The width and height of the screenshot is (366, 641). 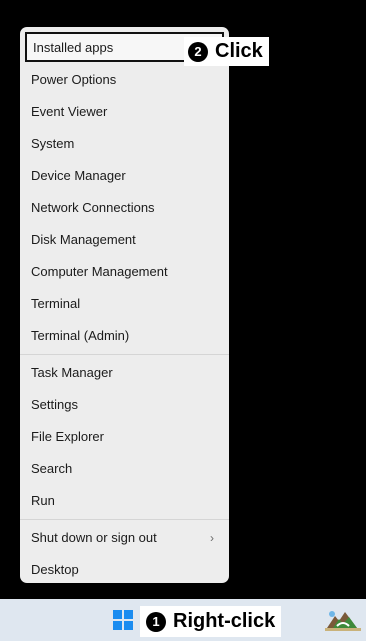 I want to click on step-number-badge: 1, so click(x=156, y=621).